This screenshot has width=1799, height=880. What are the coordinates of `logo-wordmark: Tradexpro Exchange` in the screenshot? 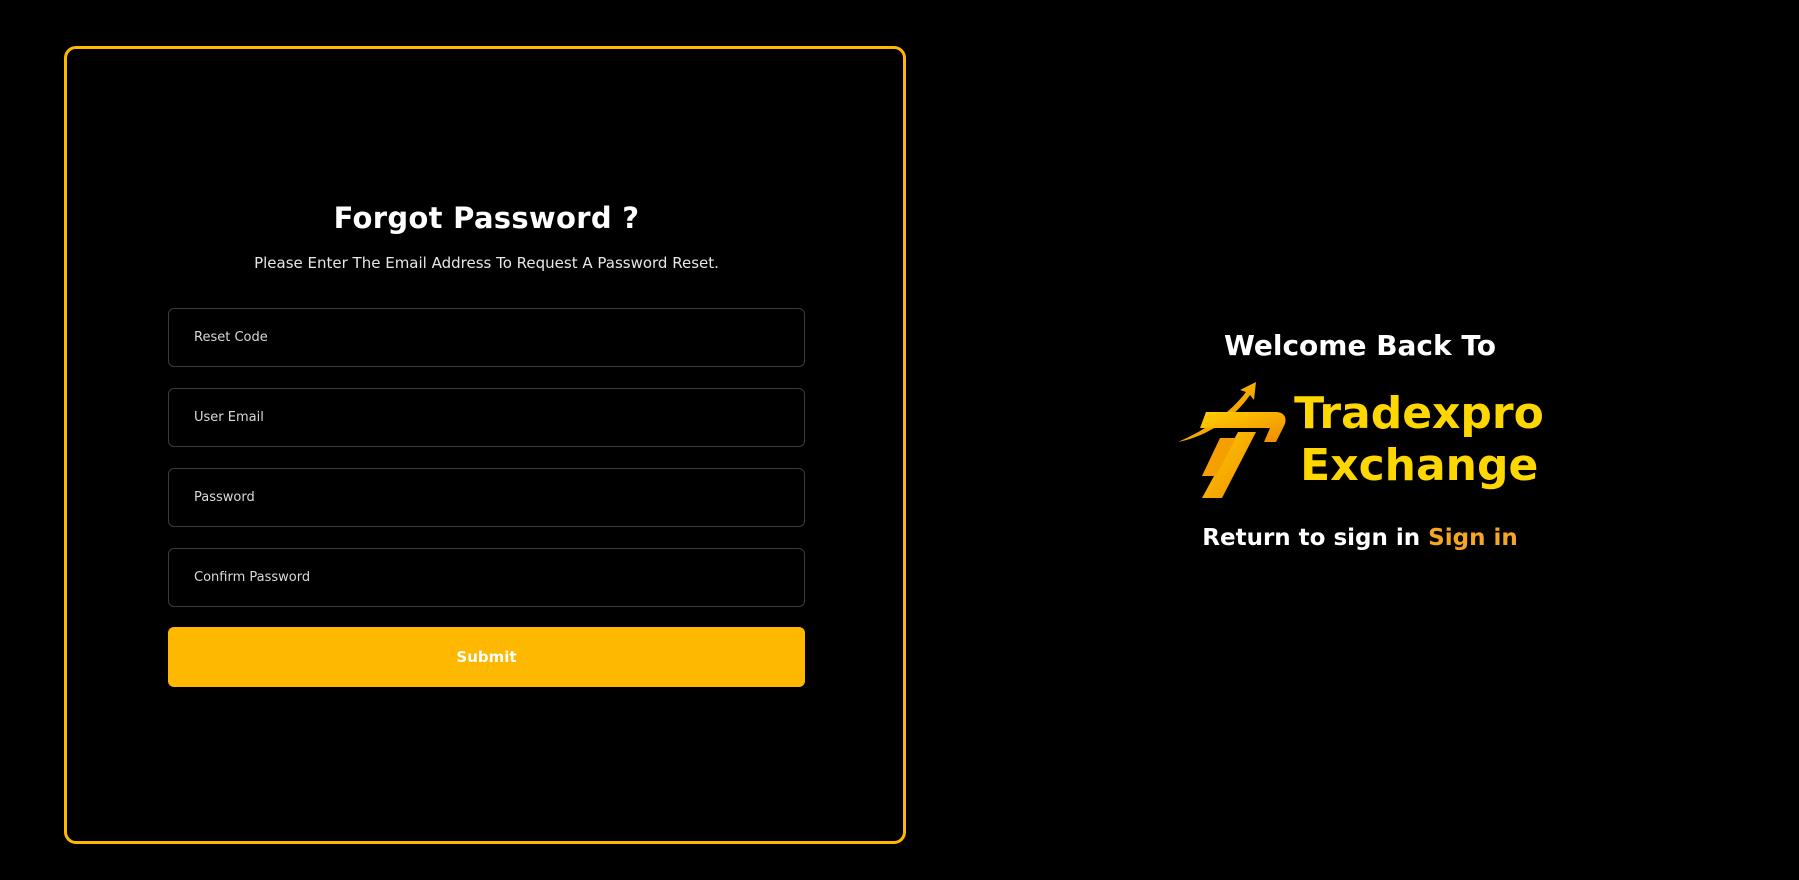 It's located at (1419, 440).